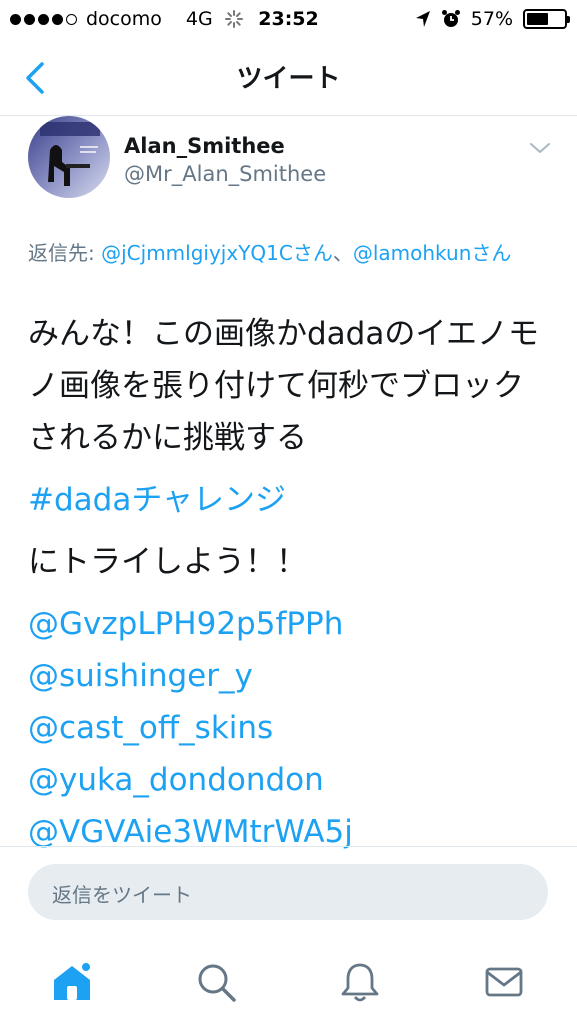 The width and height of the screenshot is (577, 1024). Describe the element at coordinates (432, 253) in the screenshot. I see `reply-to-user-link: @lamohkunさん` at that location.